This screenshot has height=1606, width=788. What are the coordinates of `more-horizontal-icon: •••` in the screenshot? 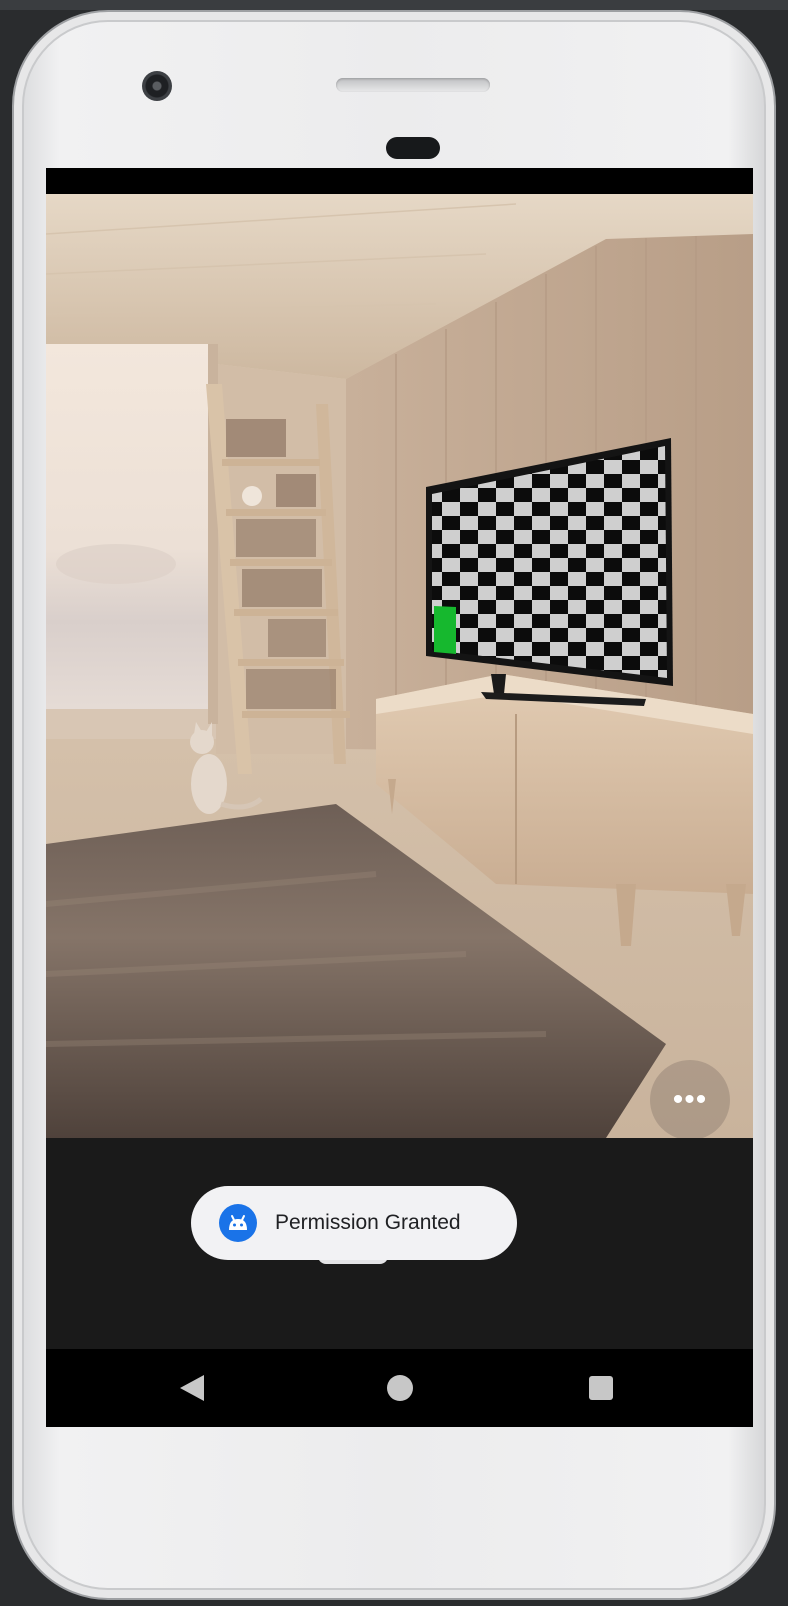 It's located at (690, 1099).